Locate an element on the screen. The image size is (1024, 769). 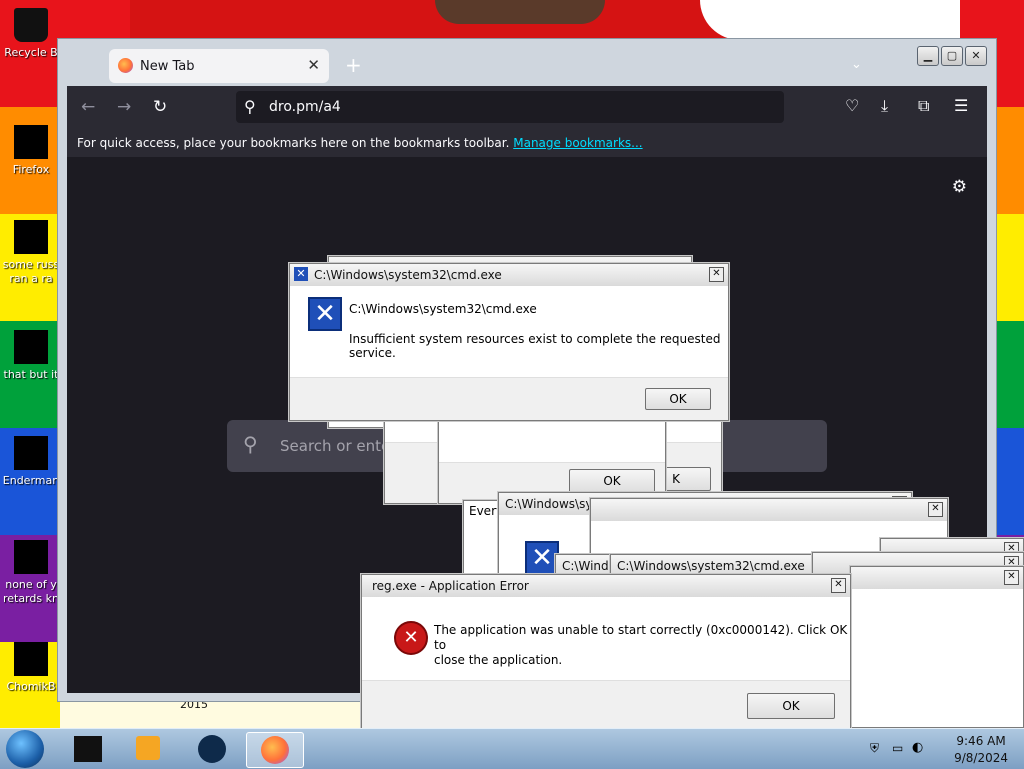
url-text: dro.pm/a4 is located at coordinates (305, 107).